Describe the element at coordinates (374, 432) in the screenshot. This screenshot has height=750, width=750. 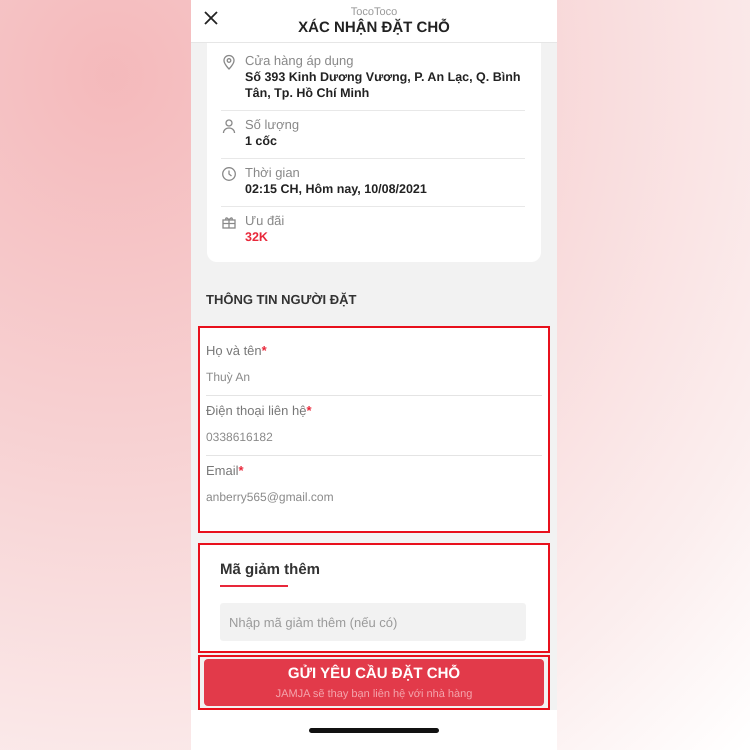
I see `input-field: 0338616182` at that location.